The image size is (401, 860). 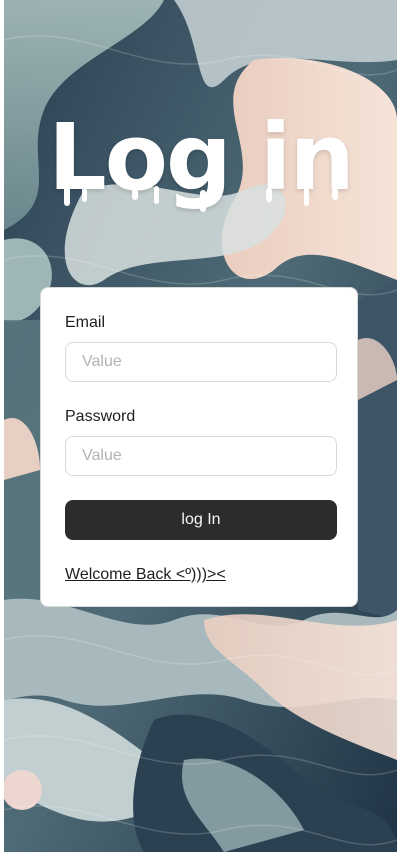 I want to click on login-button: log In, so click(x=201, y=520).